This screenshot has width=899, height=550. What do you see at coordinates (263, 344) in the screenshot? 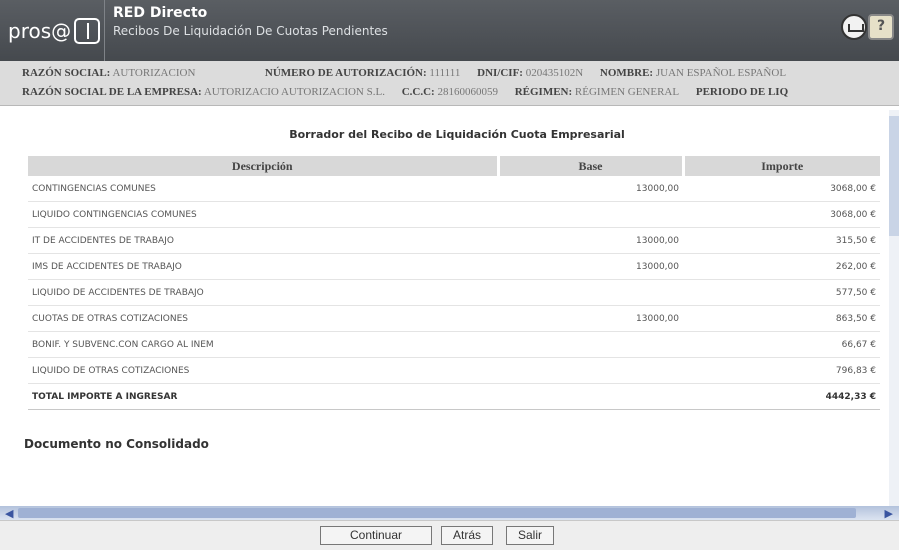
I see `row-description: BONIF. Y SUBVENC.CON CARGO AL INEM` at bounding box center [263, 344].